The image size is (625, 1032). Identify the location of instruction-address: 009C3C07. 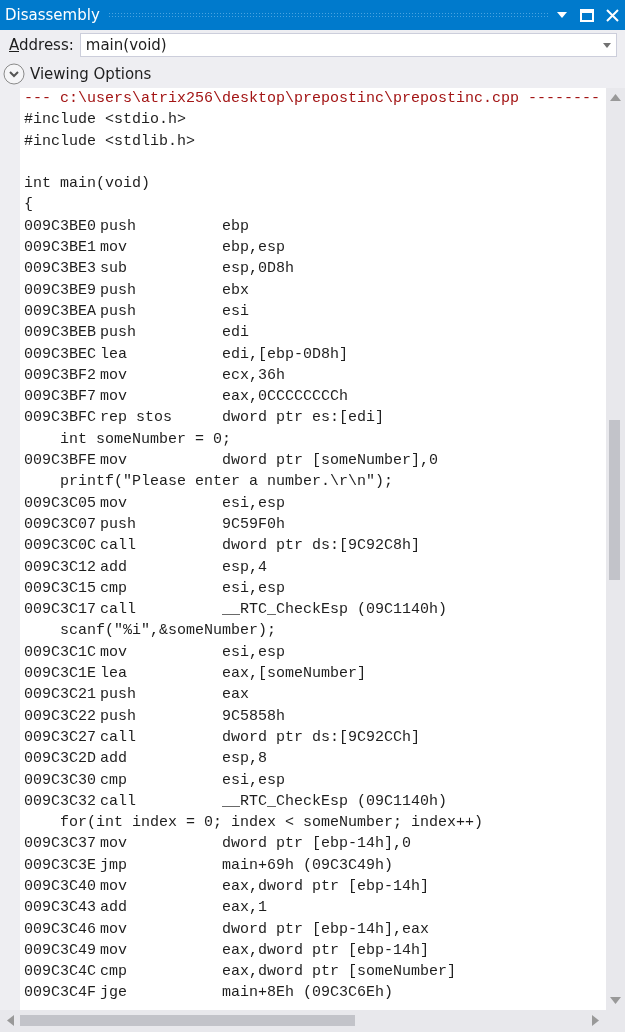
(60, 524).